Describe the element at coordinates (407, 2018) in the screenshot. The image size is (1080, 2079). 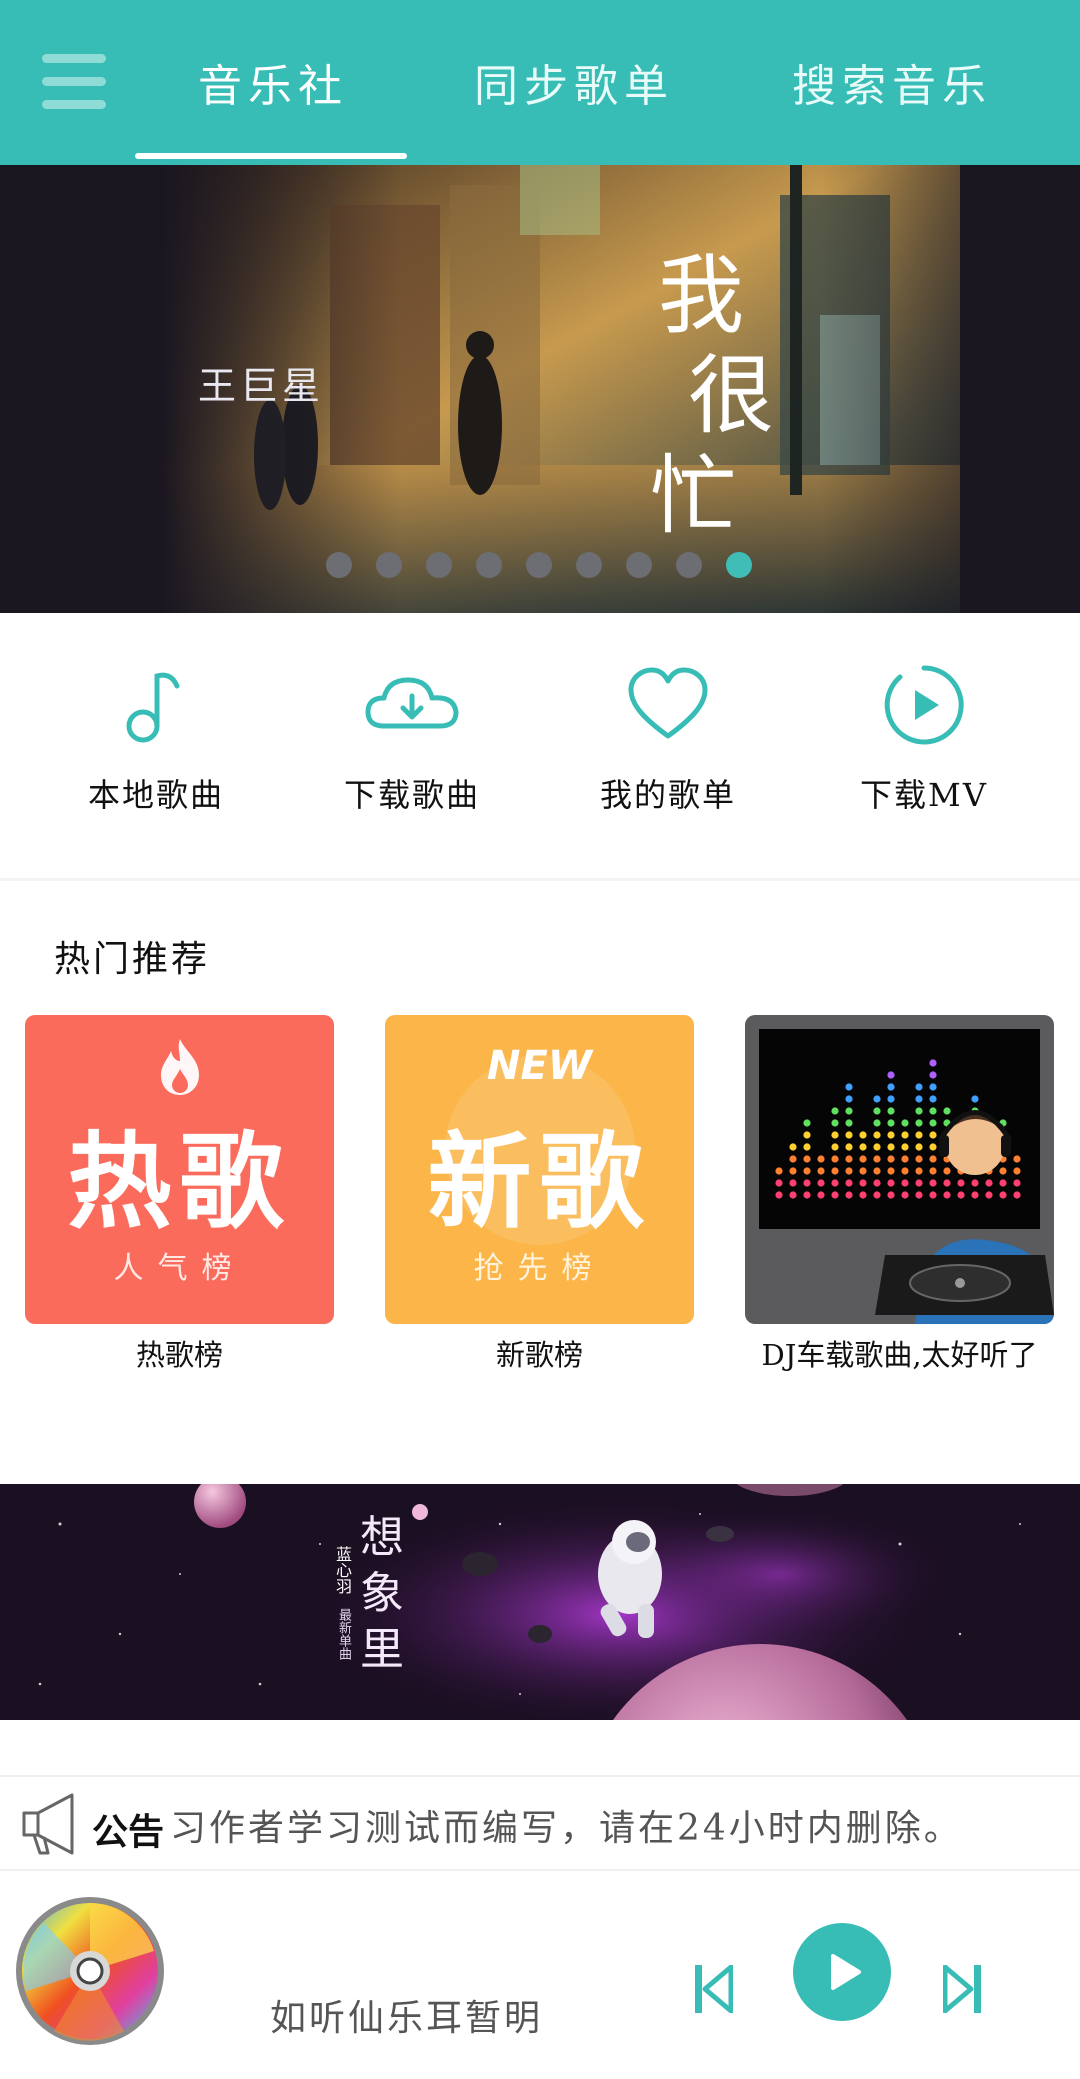
I see `now-playing-title: 如听仙乐耳暂明` at that location.